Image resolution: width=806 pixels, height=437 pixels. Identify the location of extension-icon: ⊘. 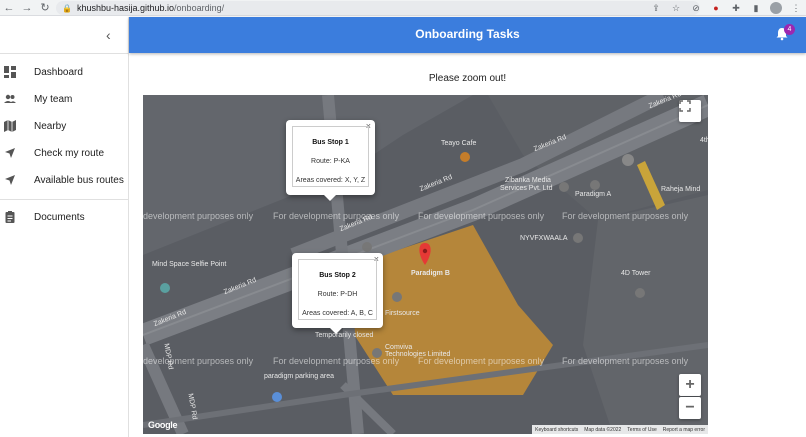
(696, 8).